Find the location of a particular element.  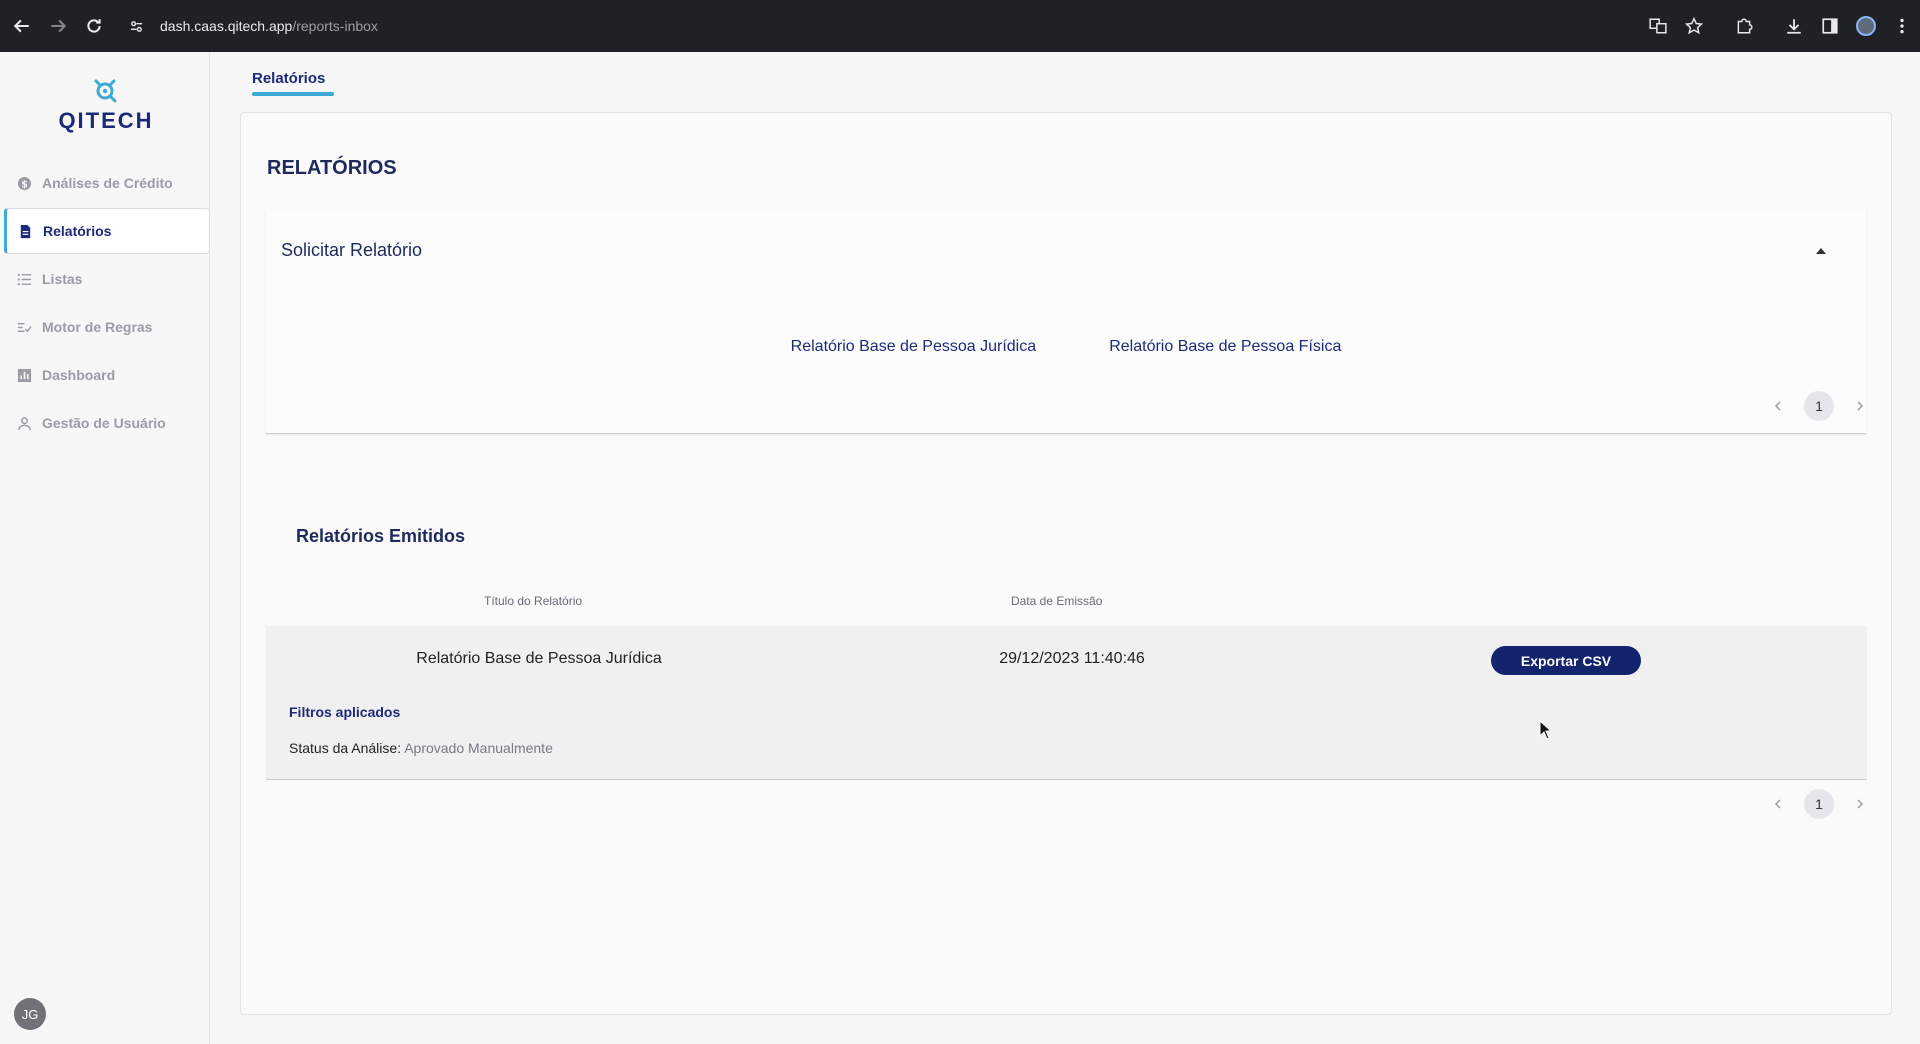

filter-status: Status da Análise: Aprovado Manualmente is located at coordinates (421, 748).